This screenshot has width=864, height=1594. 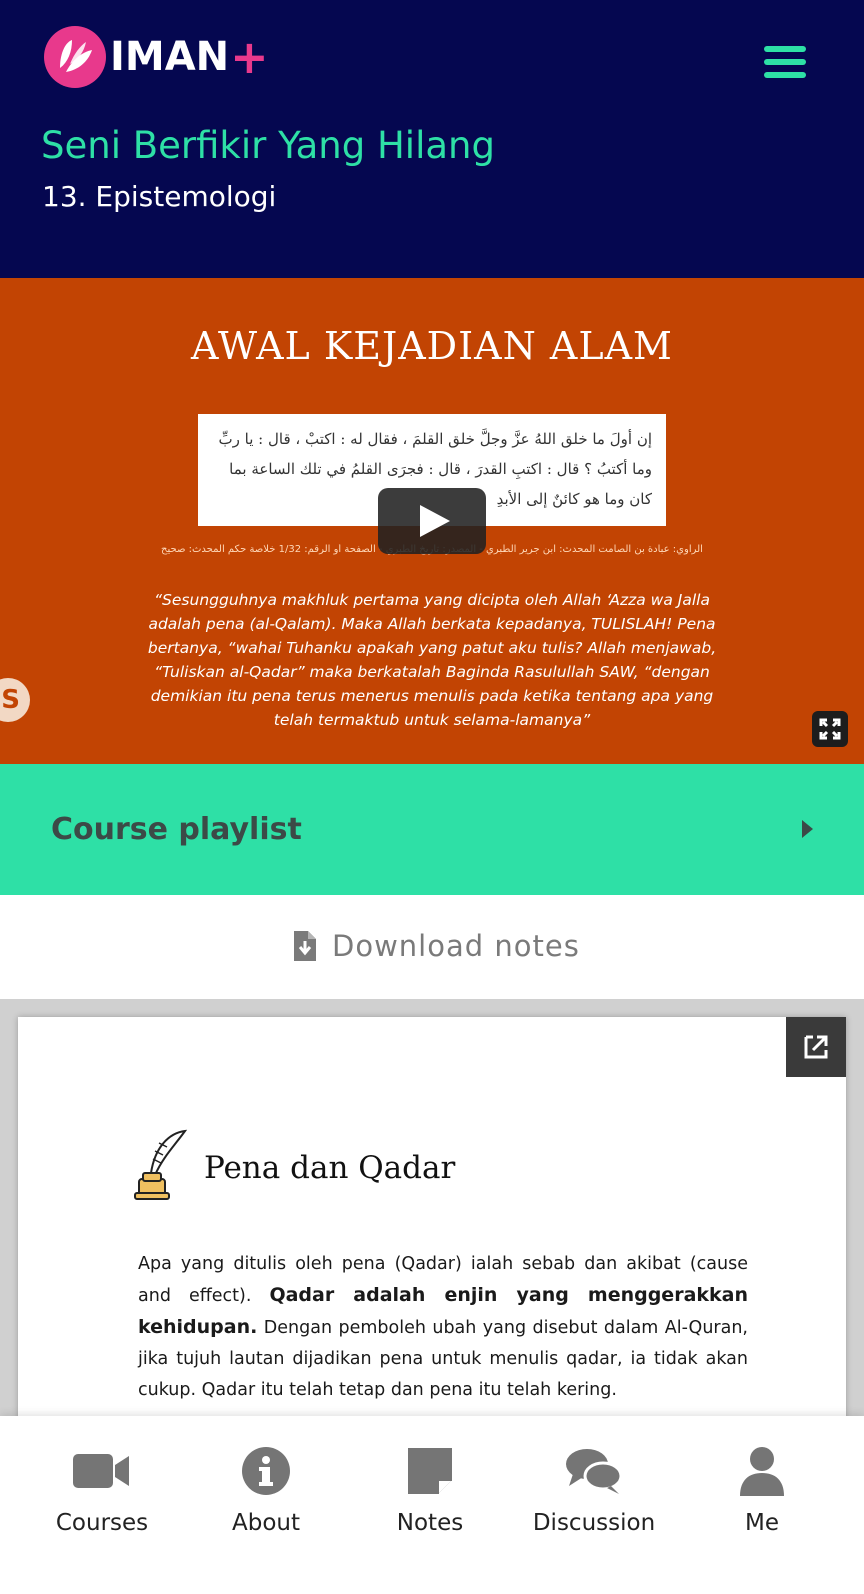 I want to click on hamburger-menu-icon, so click(x=785, y=62).